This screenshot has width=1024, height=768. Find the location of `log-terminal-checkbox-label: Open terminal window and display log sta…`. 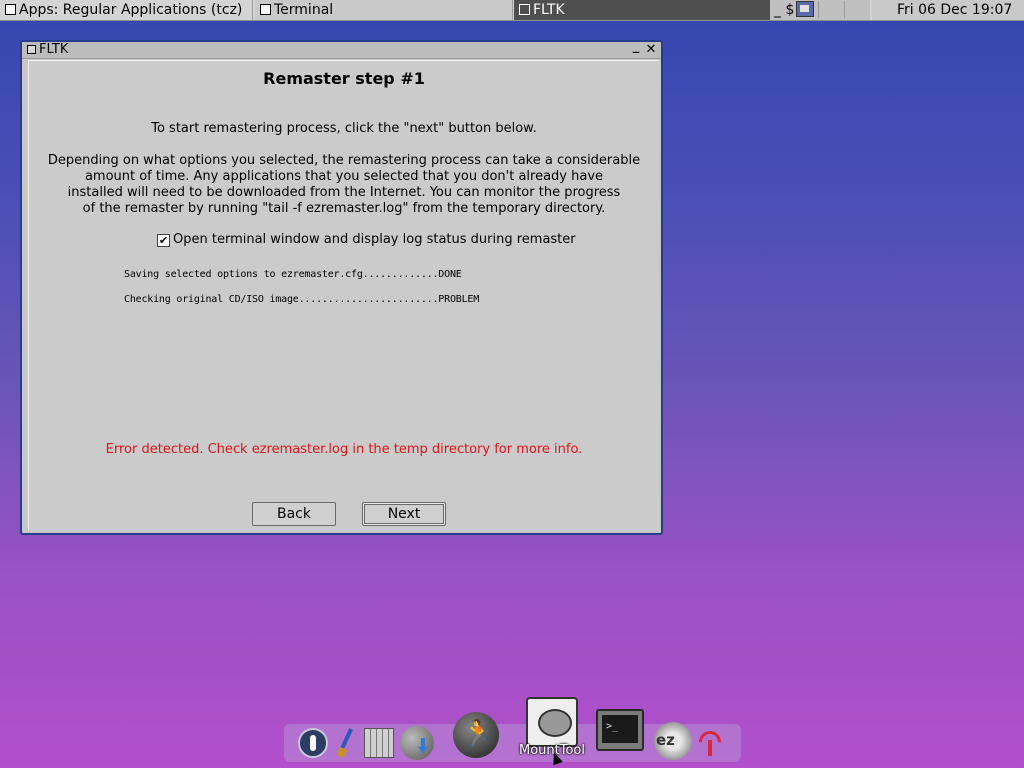

log-terminal-checkbox-label: Open terminal window and display log sta… is located at coordinates (374, 239).